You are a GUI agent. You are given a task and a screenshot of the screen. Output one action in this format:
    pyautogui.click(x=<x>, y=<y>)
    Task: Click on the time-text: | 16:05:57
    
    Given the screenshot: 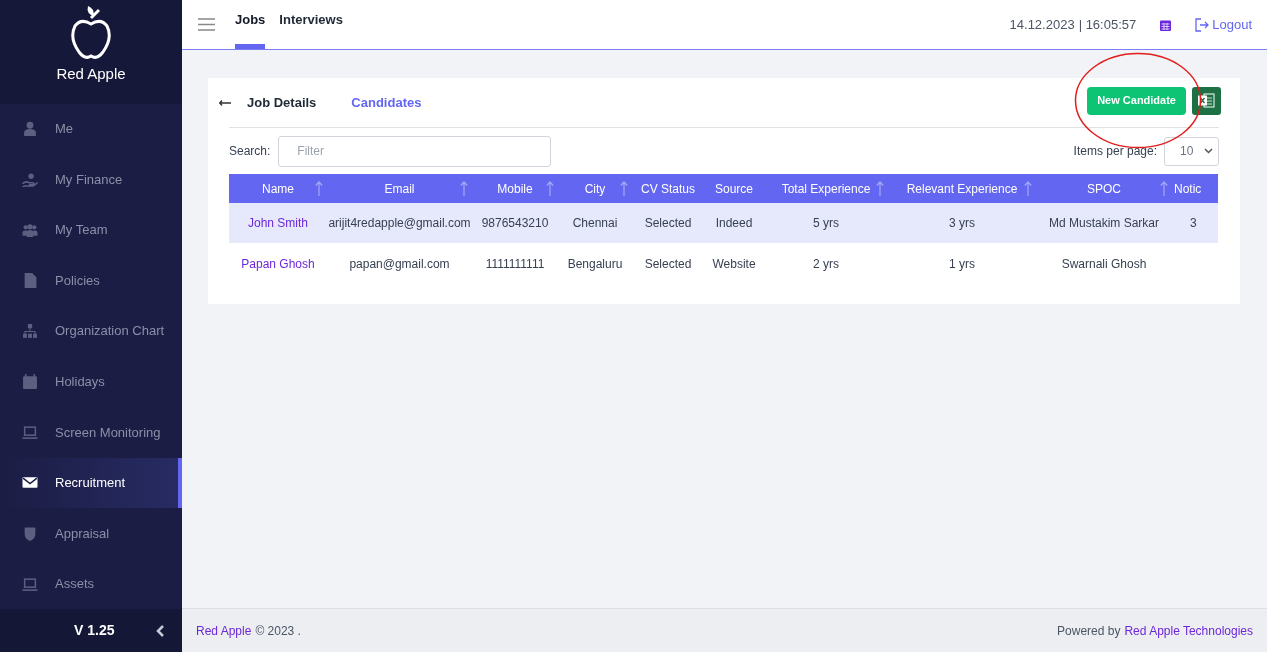 What is the action you would take?
    pyautogui.click(x=1107, y=24)
    